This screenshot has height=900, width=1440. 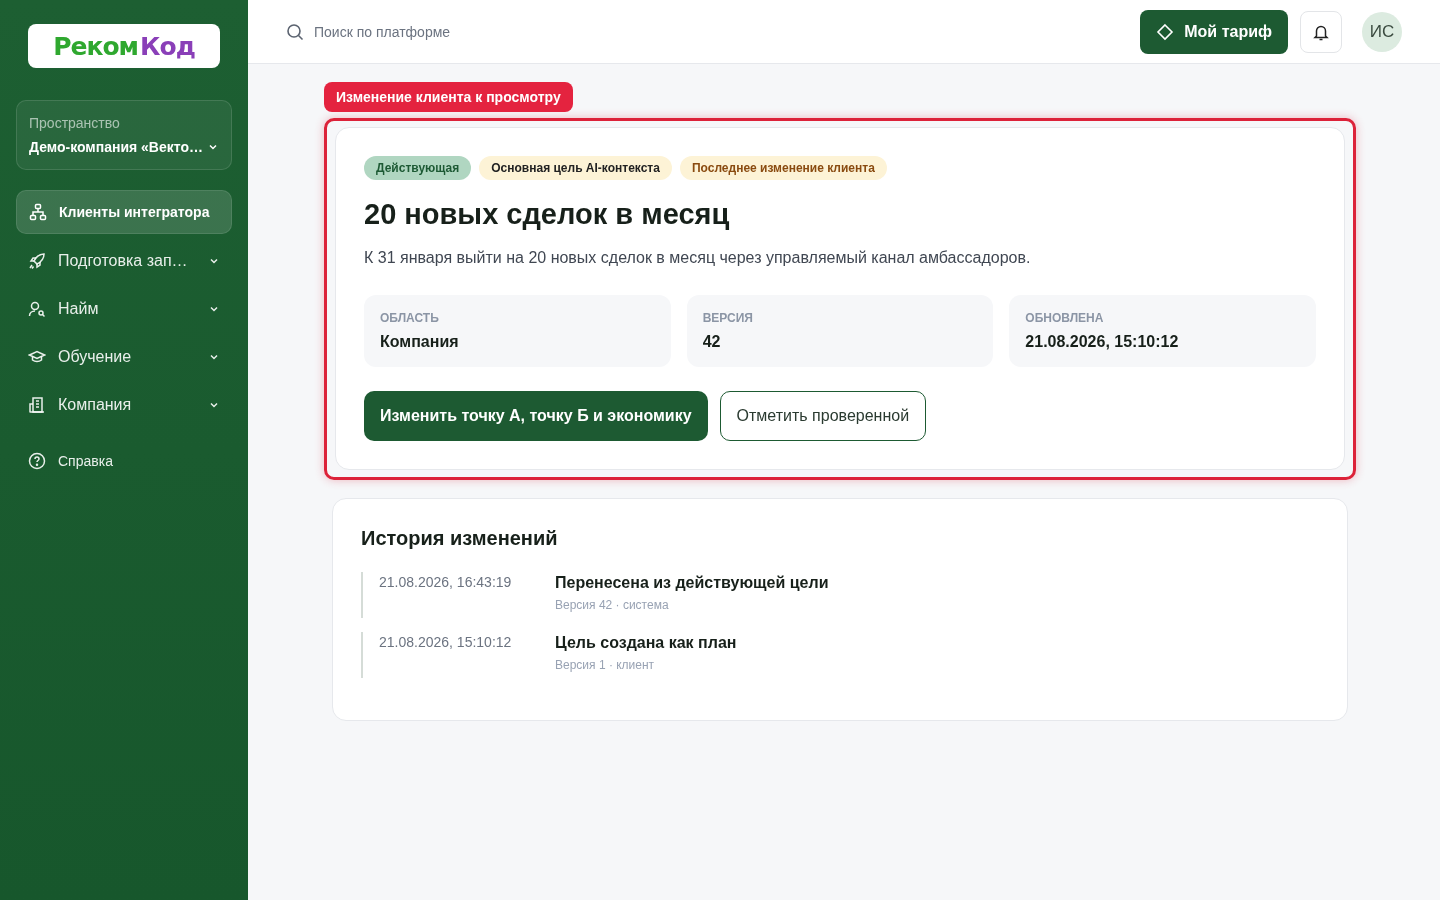 I want to click on info-label: ВЕРСИЯ, so click(x=728, y=318).